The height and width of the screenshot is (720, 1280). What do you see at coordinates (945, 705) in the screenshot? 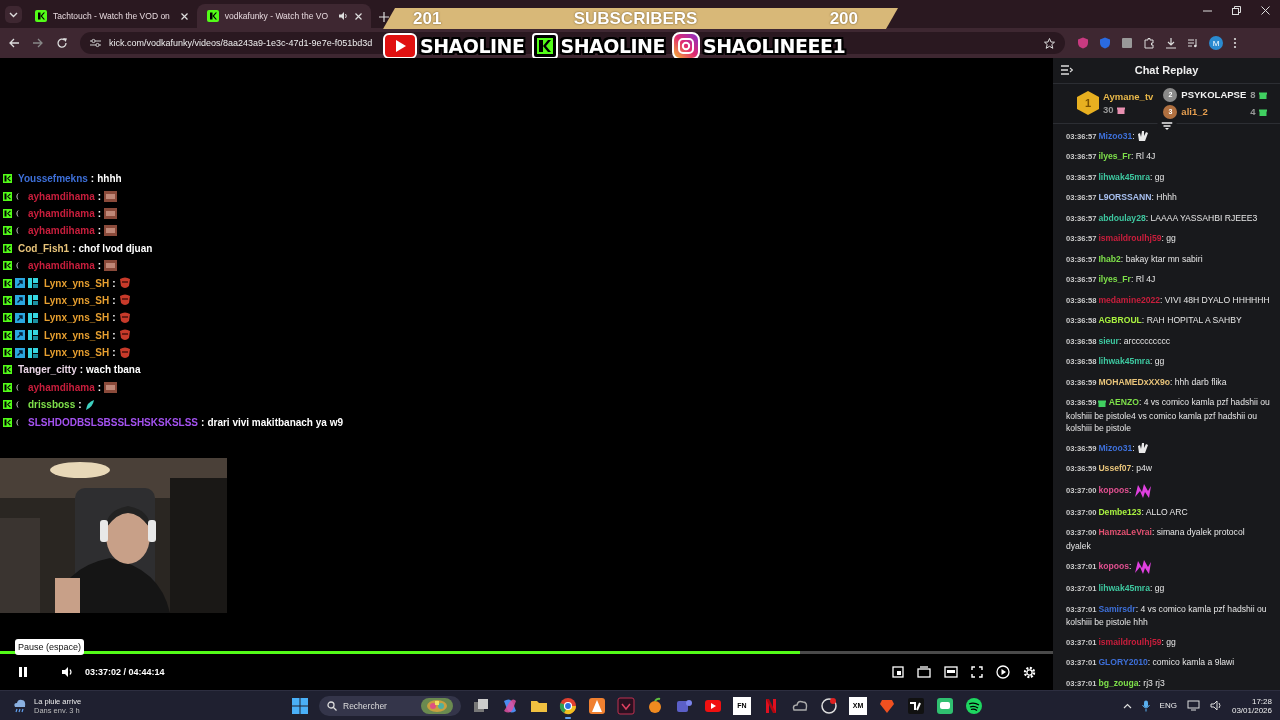
I see `chat-tile-icon` at bounding box center [945, 705].